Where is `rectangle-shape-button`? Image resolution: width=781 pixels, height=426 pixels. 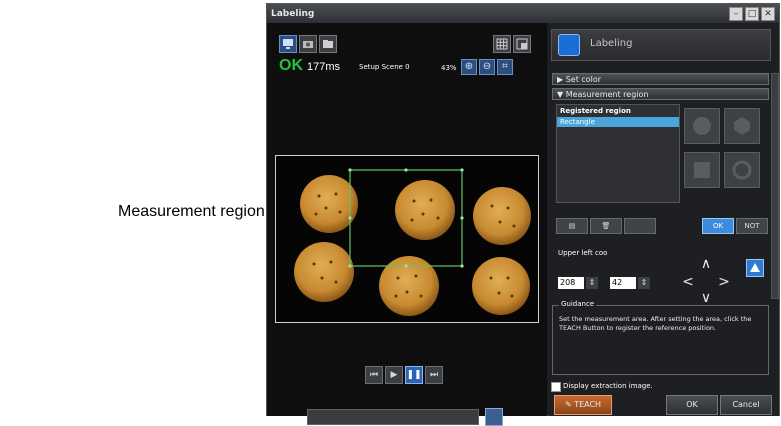
rectangle-shape-button is located at coordinates (702, 170).